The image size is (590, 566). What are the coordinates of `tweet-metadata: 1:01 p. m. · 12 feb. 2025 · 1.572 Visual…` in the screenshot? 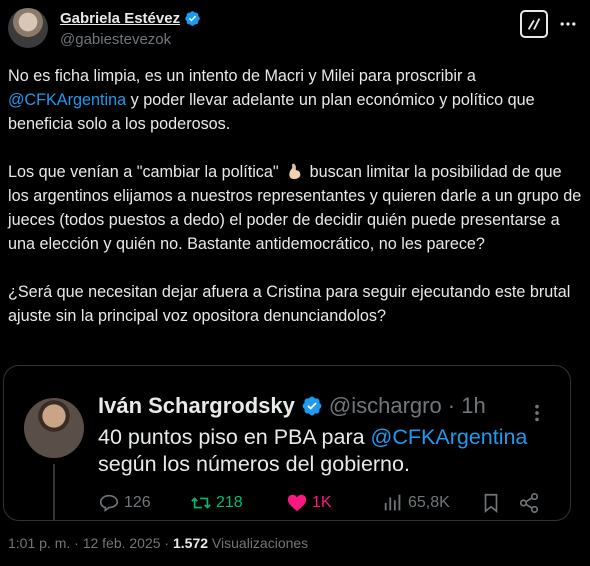 It's located at (158, 543).